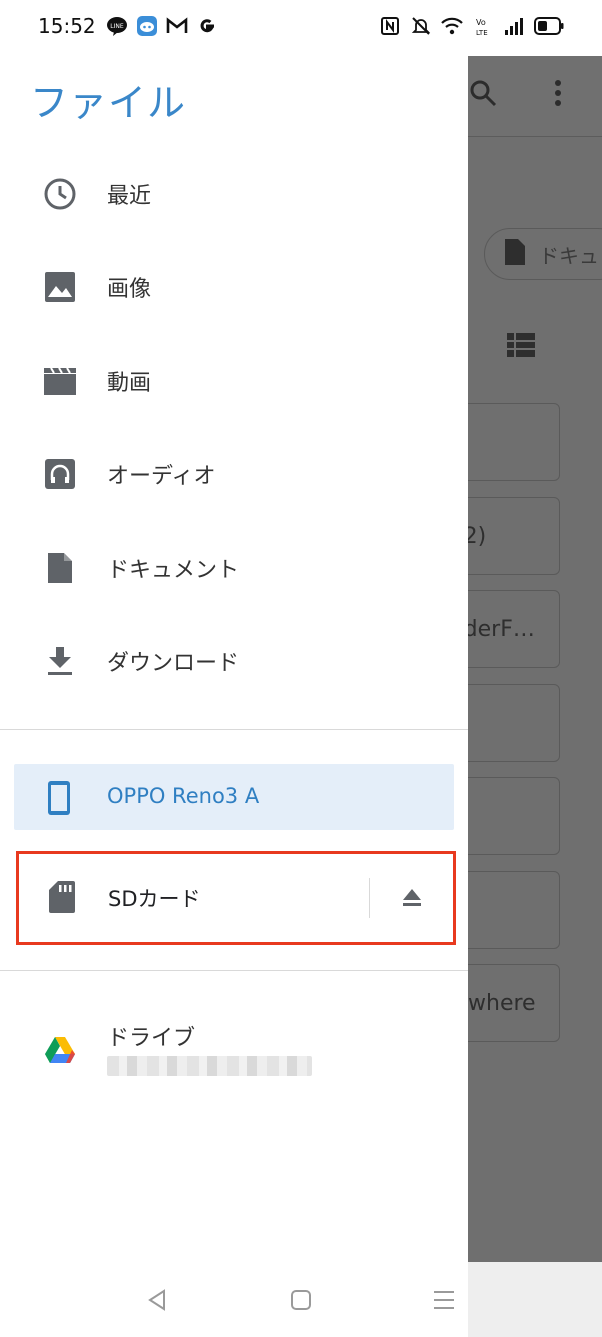 This screenshot has height=1337, width=602. Describe the element at coordinates (60, 474) in the screenshot. I see `audio-icon` at that location.